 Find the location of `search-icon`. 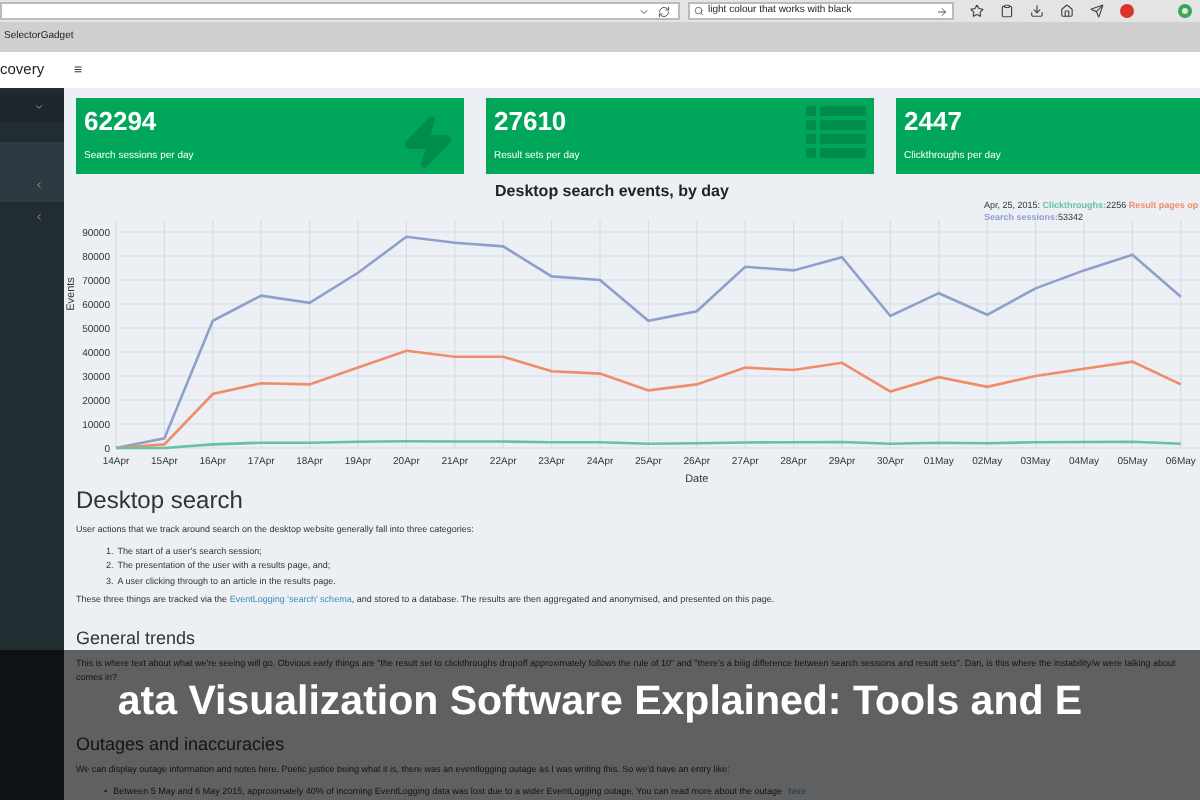

search-icon is located at coordinates (699, 11).